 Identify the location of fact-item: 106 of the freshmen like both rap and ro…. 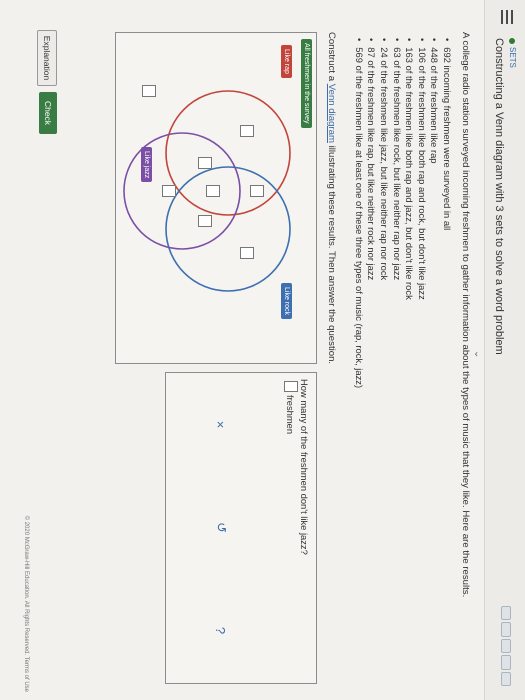
(421, 213).